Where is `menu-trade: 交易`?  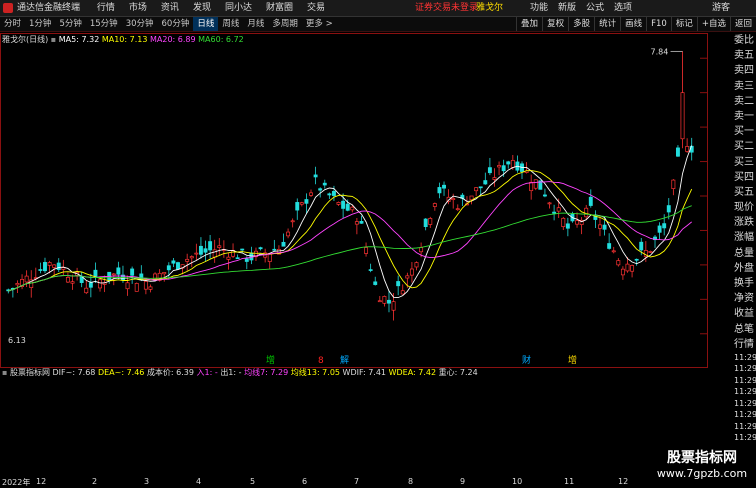
menu-trade: 交易 is located at coordinates (316, 8).